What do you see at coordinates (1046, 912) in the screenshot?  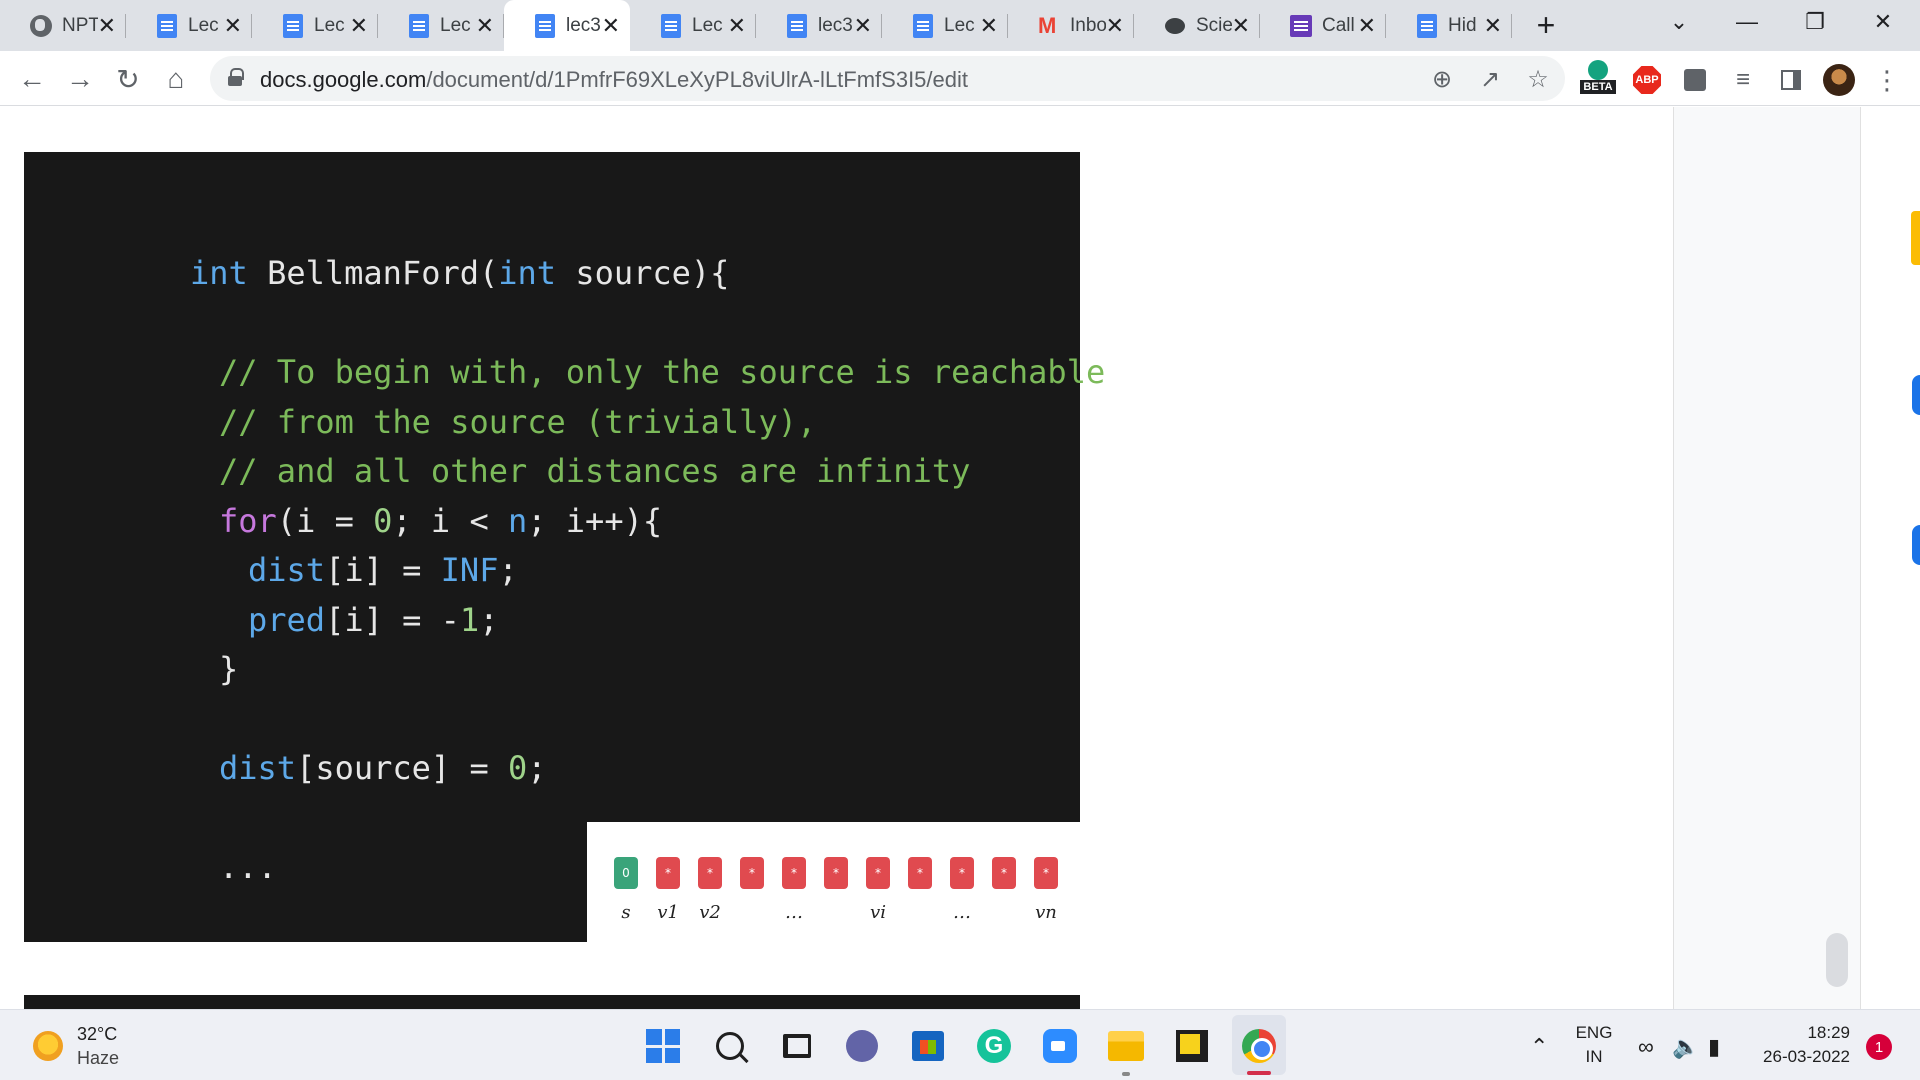 I see `array-cell-label: vn` at bounding box center [1046, 912].